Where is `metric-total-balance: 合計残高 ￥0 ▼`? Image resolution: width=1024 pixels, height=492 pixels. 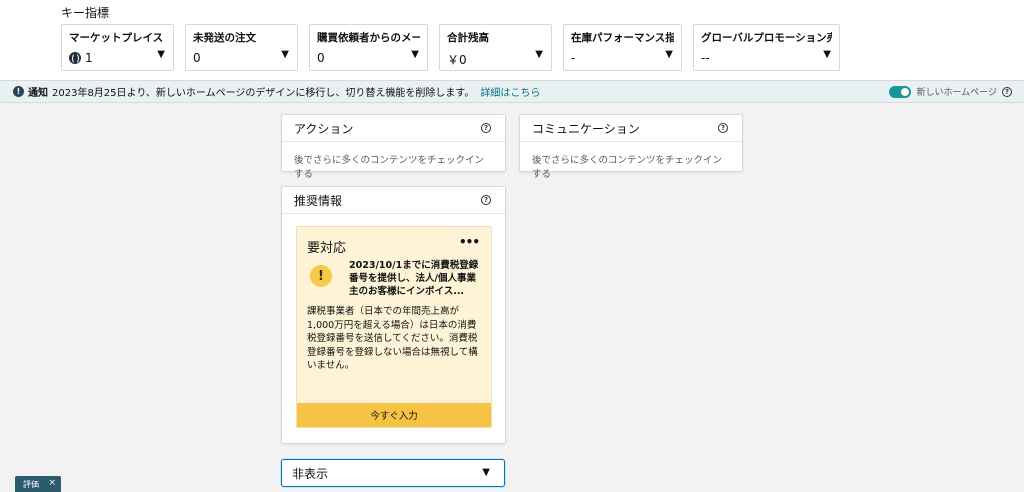 metric-total-balance: 合計残高 ￥0 ▼ is located at coordinates (495, 47).